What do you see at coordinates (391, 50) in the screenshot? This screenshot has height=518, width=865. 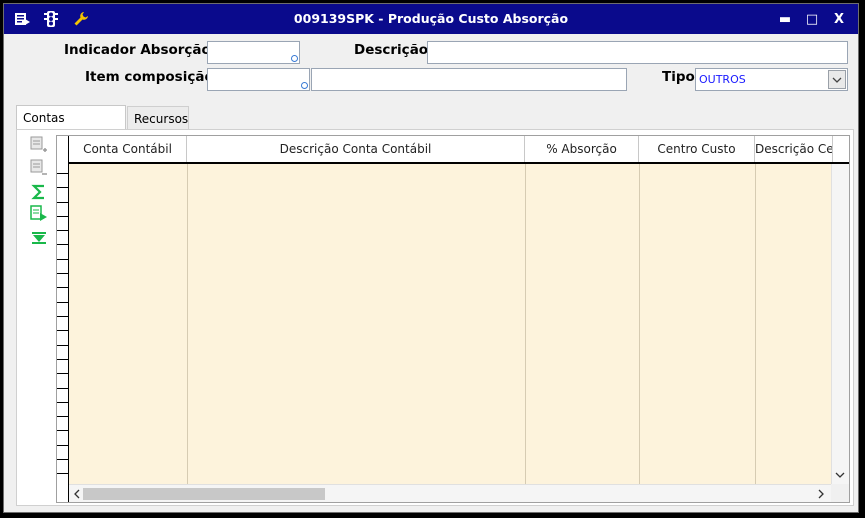 I see `descricao-label: Descrição` at bounding box center [391, 50].